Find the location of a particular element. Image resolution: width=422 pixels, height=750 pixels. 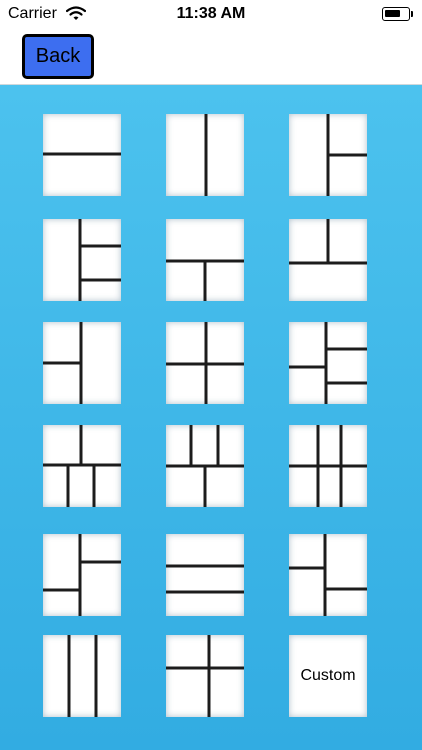

three-columns-layout-icon is located at coordinates (82, 676).